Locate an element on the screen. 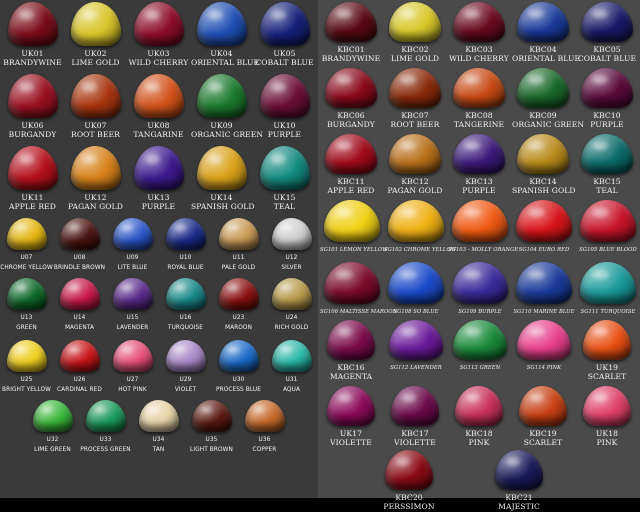 The height and width of the screenshot is (512, 640). swatch-name: PAGAN GOLD is located at coordinates (95, 206).